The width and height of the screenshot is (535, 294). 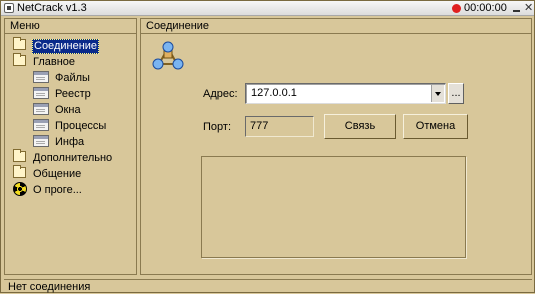 What do you see at coordinates (437, 93) in the screenshot?
I see `chevron-down-icon` at bounding box center [437, 93].